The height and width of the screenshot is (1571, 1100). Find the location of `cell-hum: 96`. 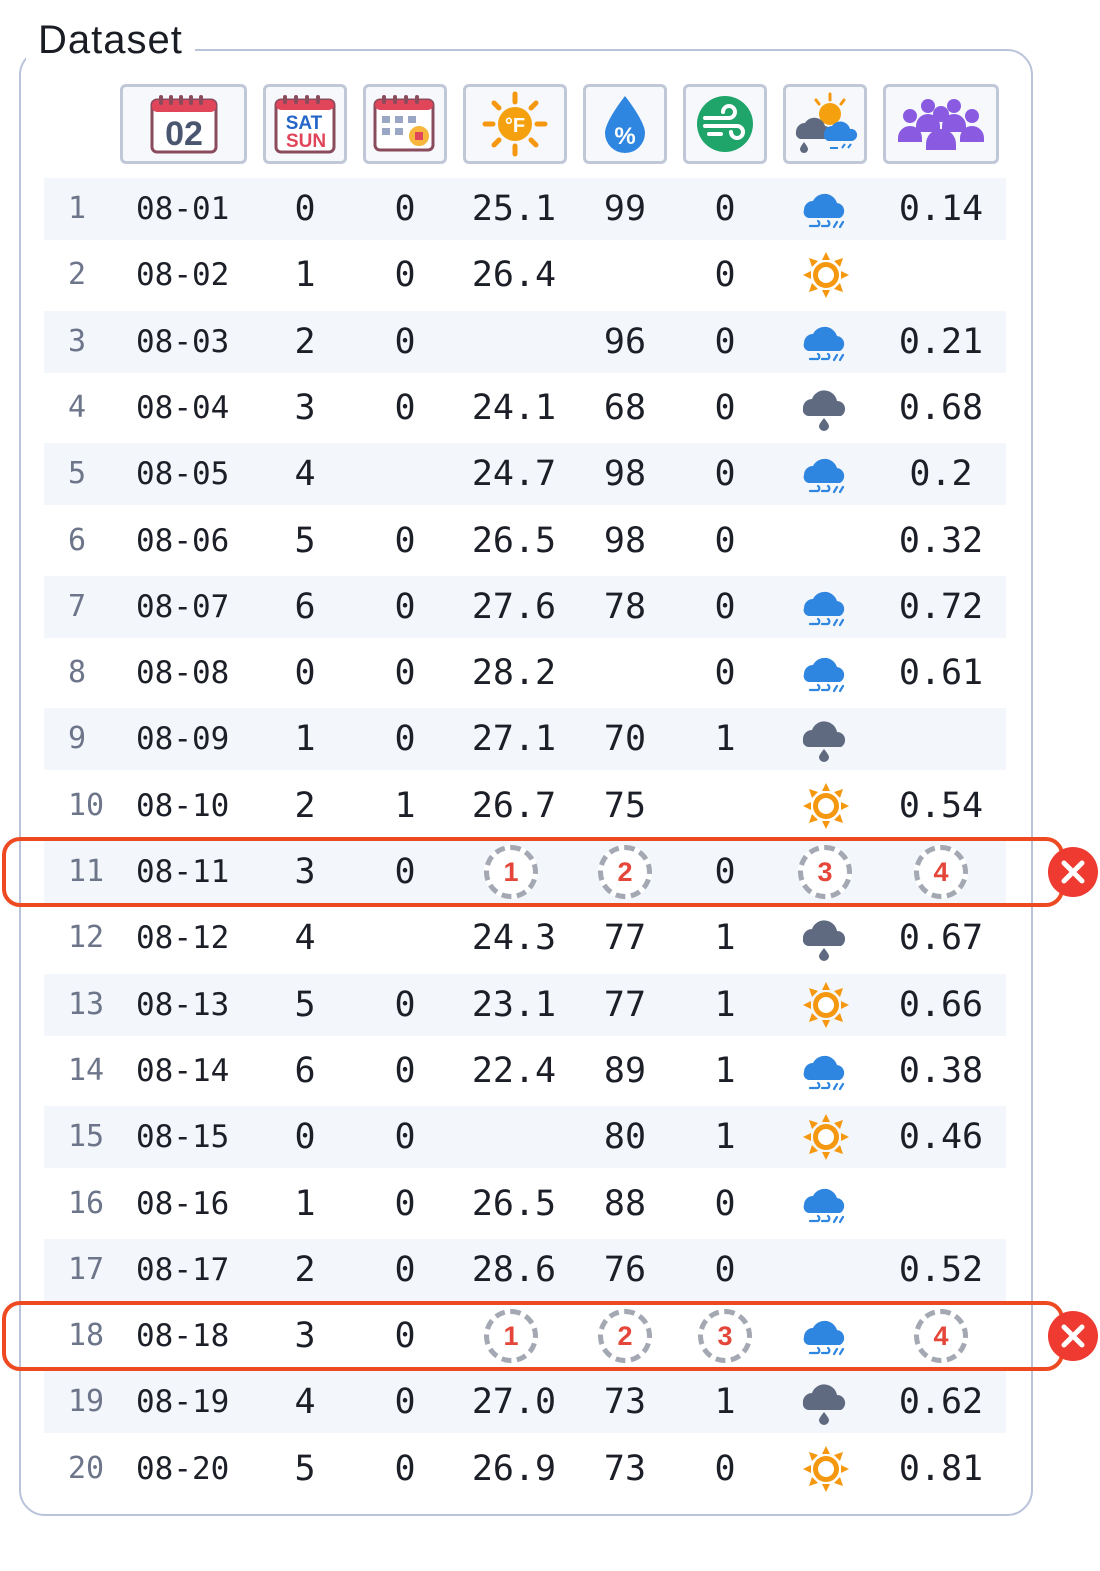

cell-hum: 96 is located at coordinates (625, 341).